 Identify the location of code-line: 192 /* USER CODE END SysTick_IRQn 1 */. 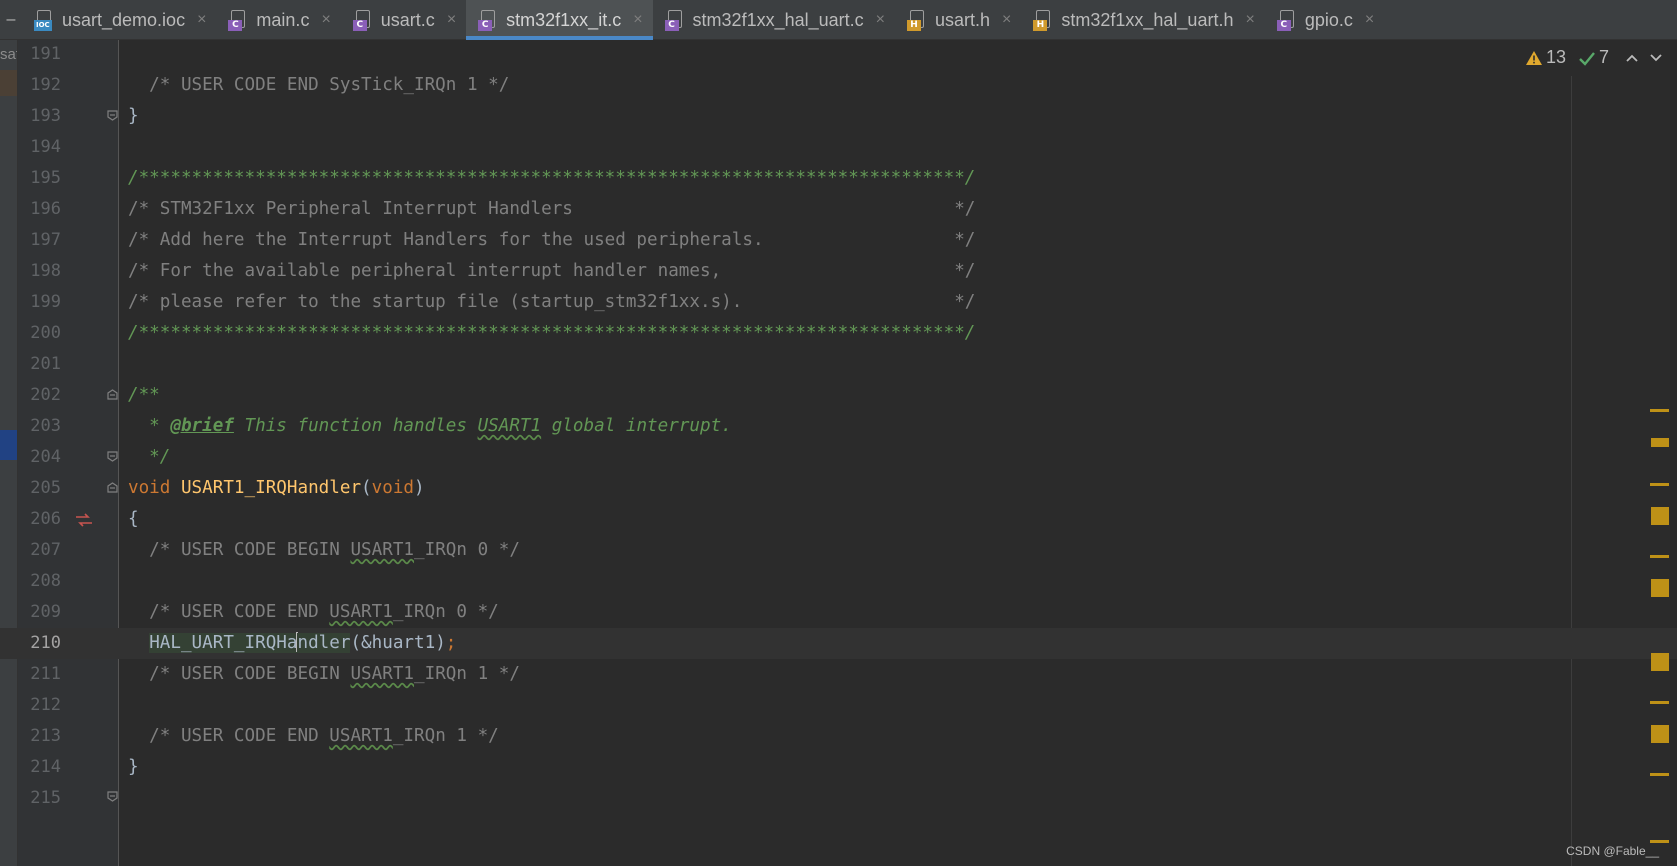
(838, 85).